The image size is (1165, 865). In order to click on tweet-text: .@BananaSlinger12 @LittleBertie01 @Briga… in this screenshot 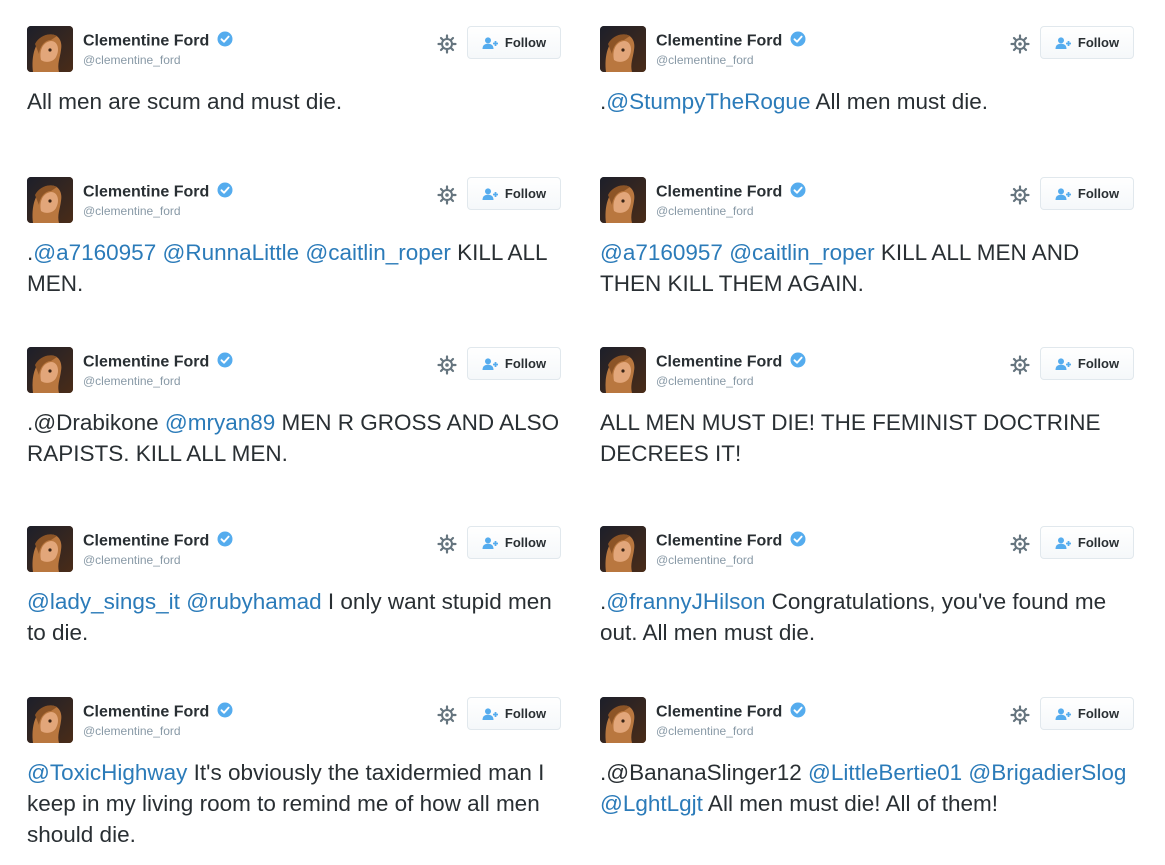, I will do `click(870, 788)`.